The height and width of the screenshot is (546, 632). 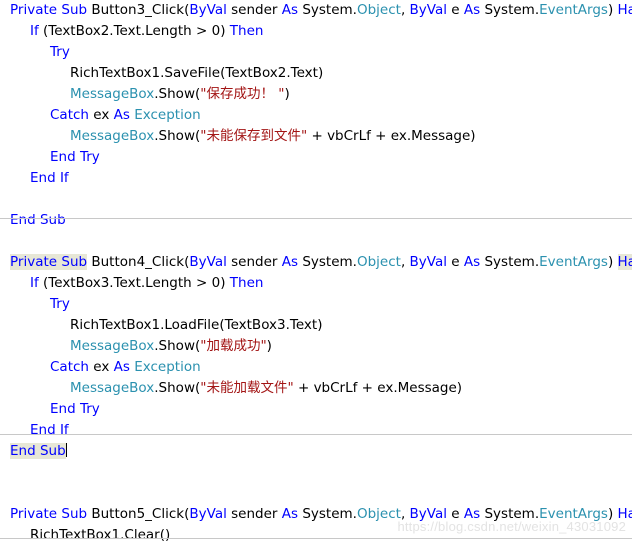 What do you see at coordinates (455, 10) in the screenshot?
I see `code-token: e` at bounding box center [455, 10].